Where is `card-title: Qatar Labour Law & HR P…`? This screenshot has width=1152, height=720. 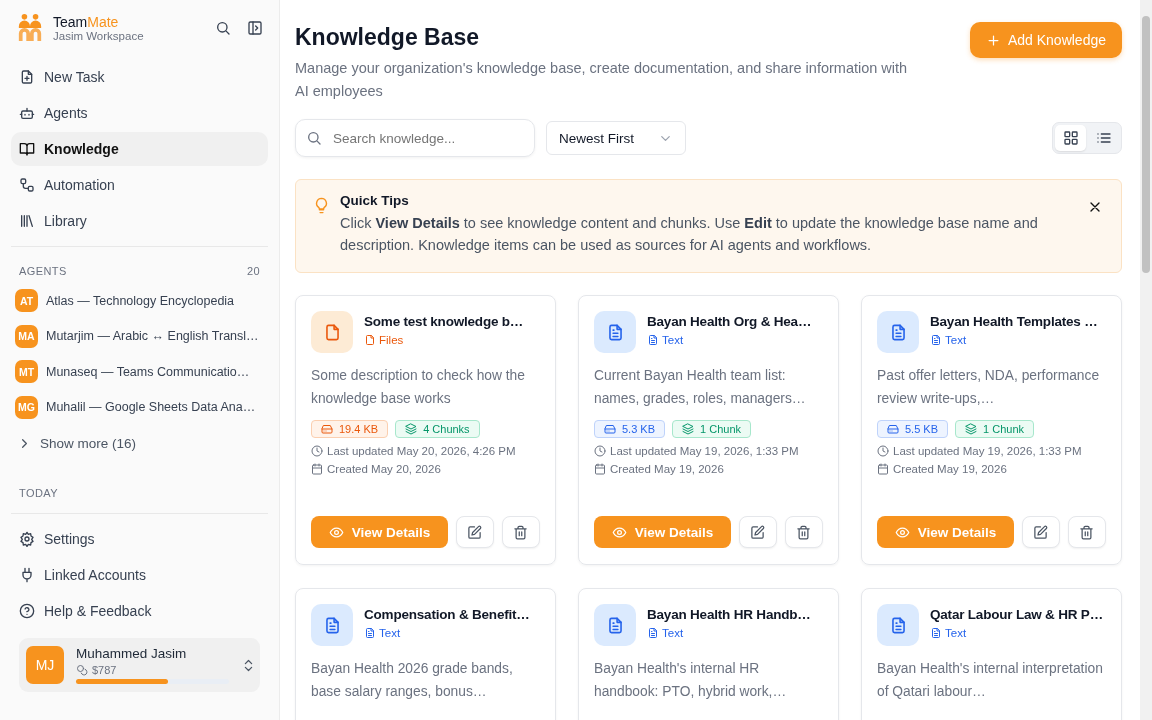
card-title: Qatar Labour Law & HR P… is located at coordinates (1016, 614).